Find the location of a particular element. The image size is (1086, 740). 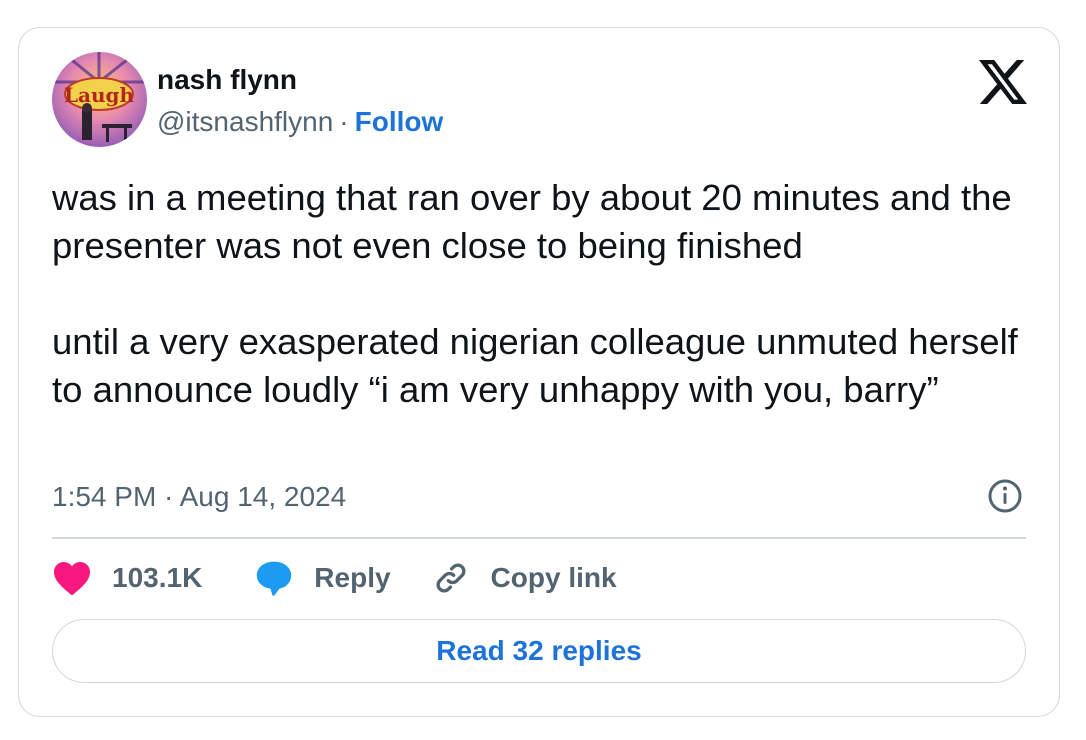

heart-icon is located at coordinates (72, 578).